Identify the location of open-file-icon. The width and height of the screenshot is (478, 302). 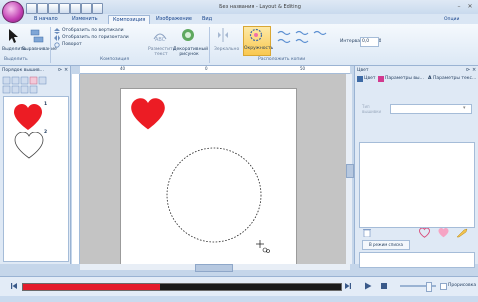
(42, 8).